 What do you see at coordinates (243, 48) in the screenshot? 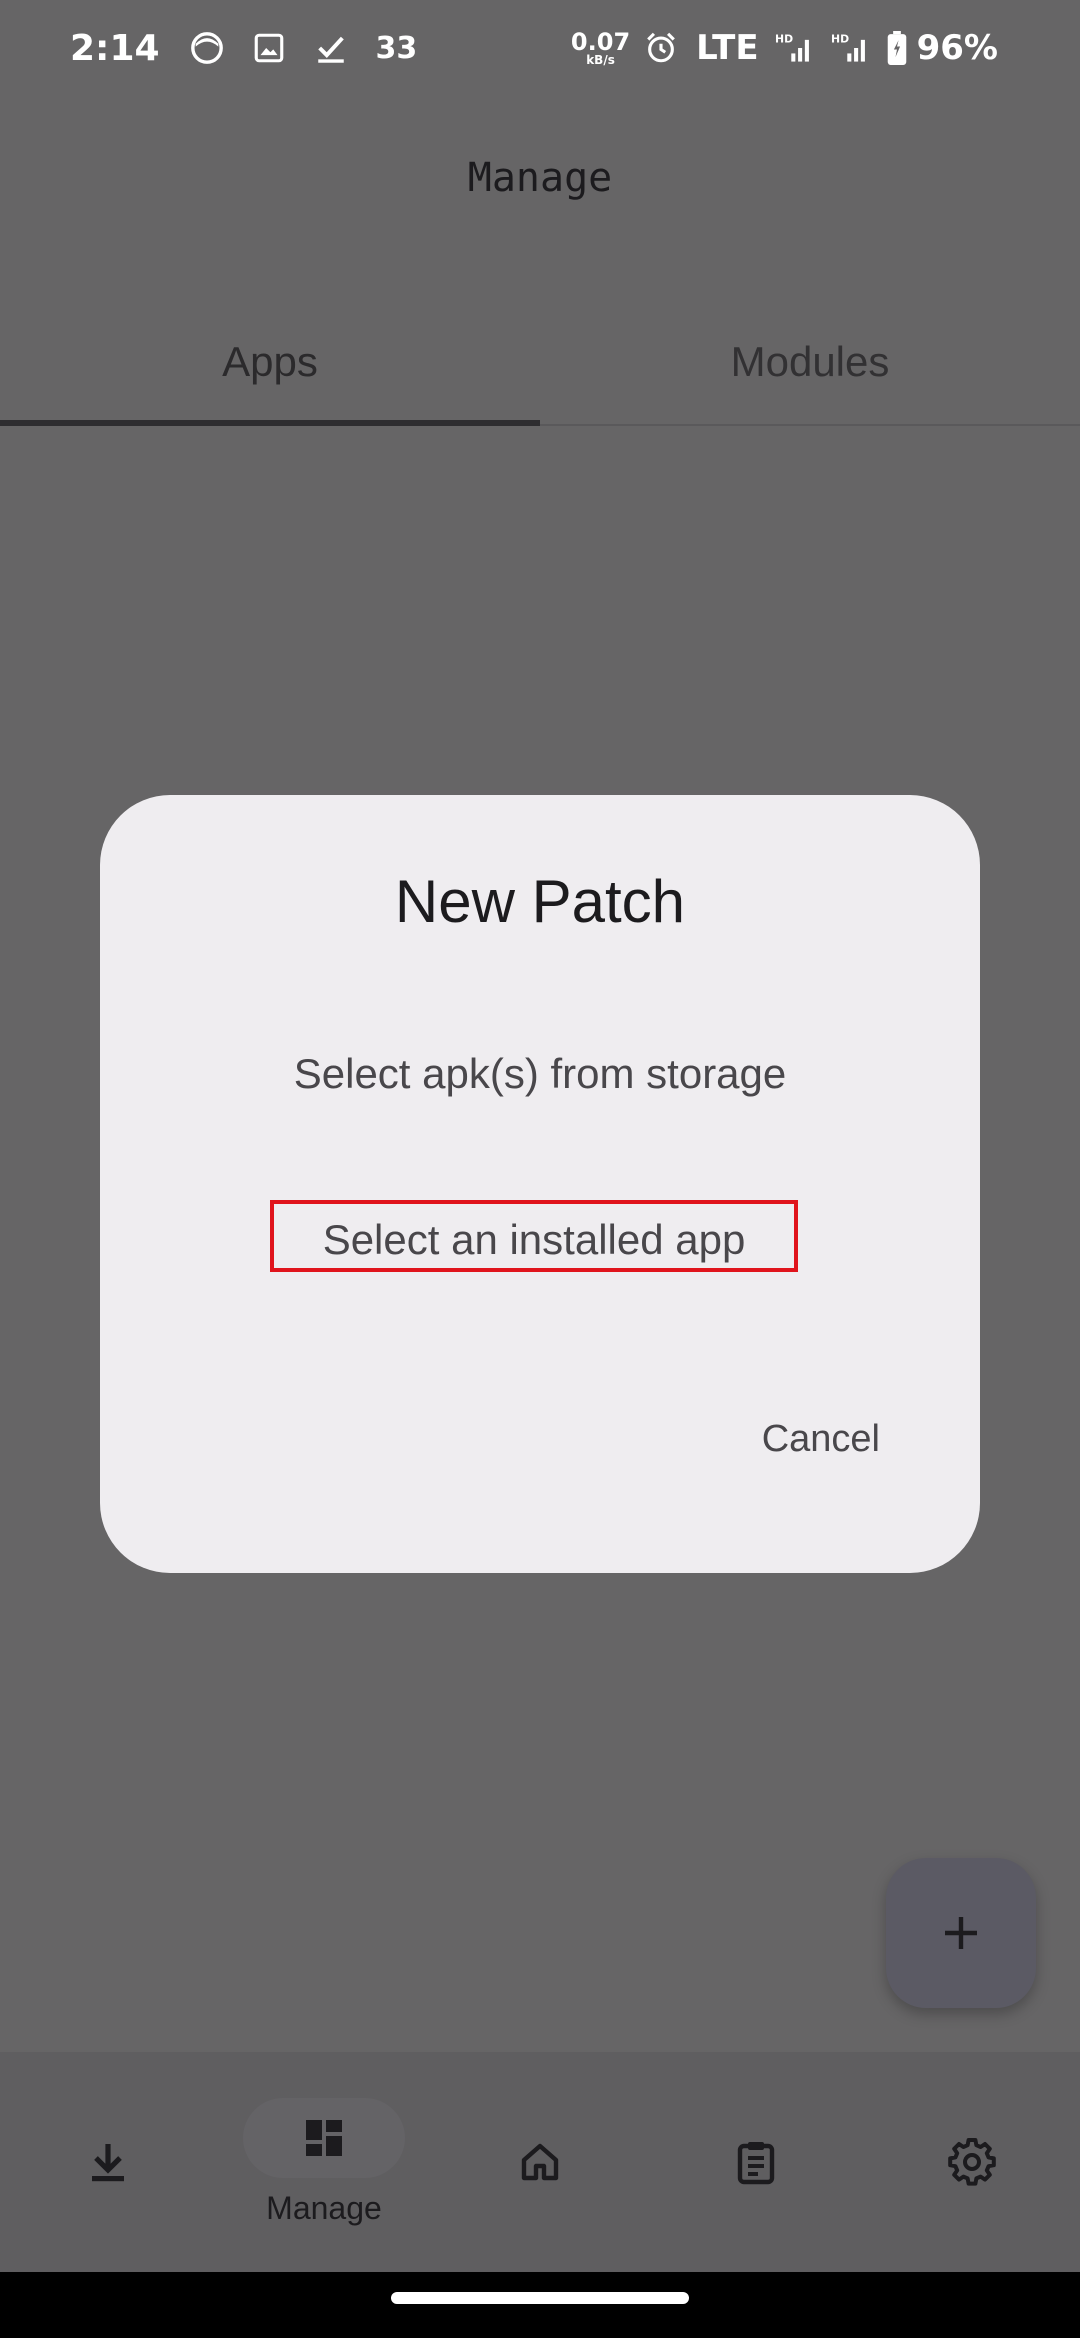
I see `status-bar-left: 2:14 33` at bounding box center [243, 48].